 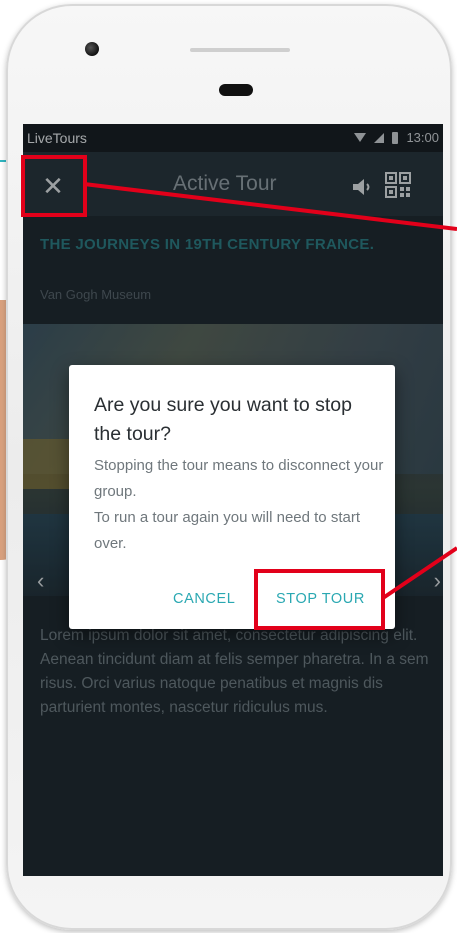 I want to click on callout-line-stop, so click(x=419, y=573).